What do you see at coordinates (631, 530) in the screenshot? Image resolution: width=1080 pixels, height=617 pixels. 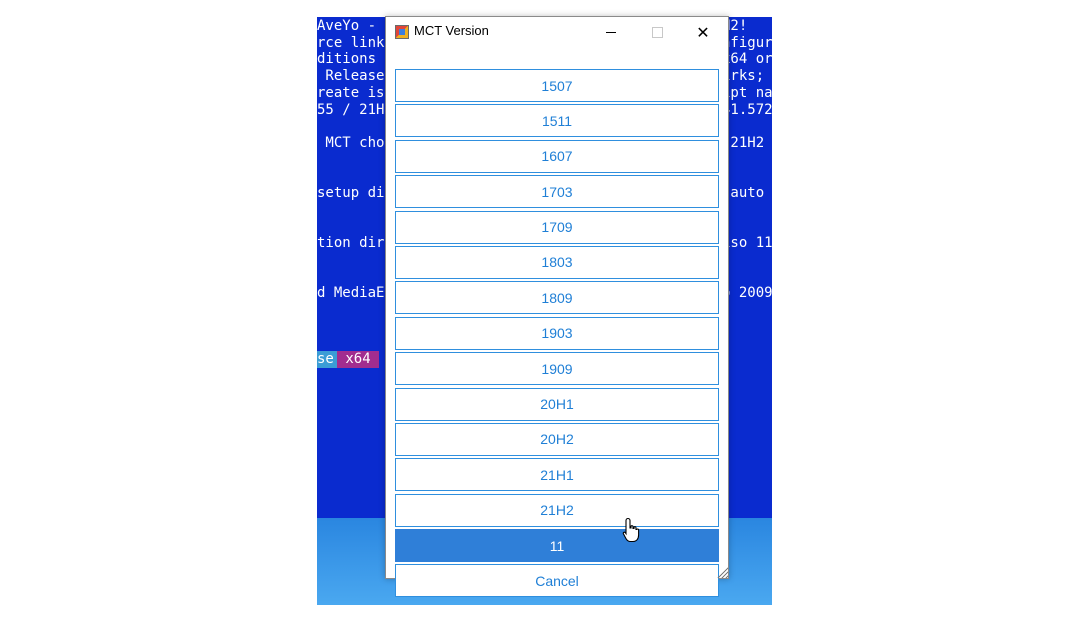 I see `hand-cursor-icon` at bounding box center [631, 530].